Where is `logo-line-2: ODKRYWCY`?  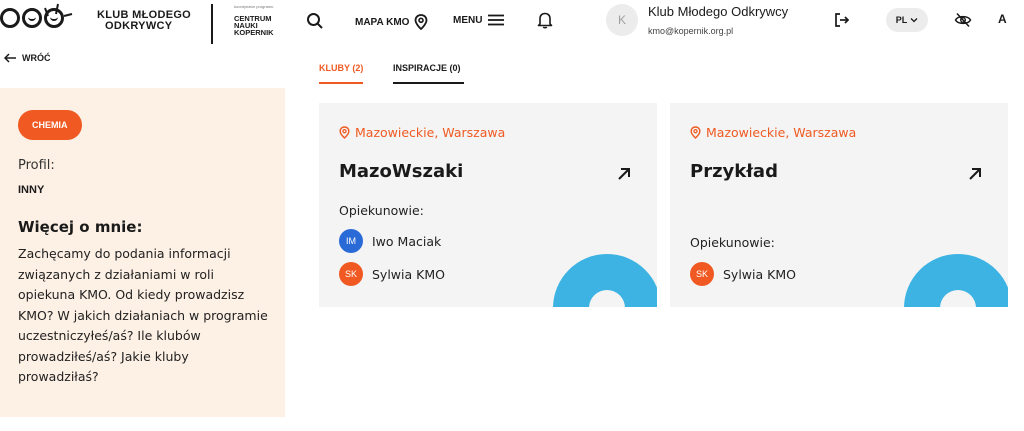 logo-line-2: ODKRYWCY is located at coordinates (139, 26).